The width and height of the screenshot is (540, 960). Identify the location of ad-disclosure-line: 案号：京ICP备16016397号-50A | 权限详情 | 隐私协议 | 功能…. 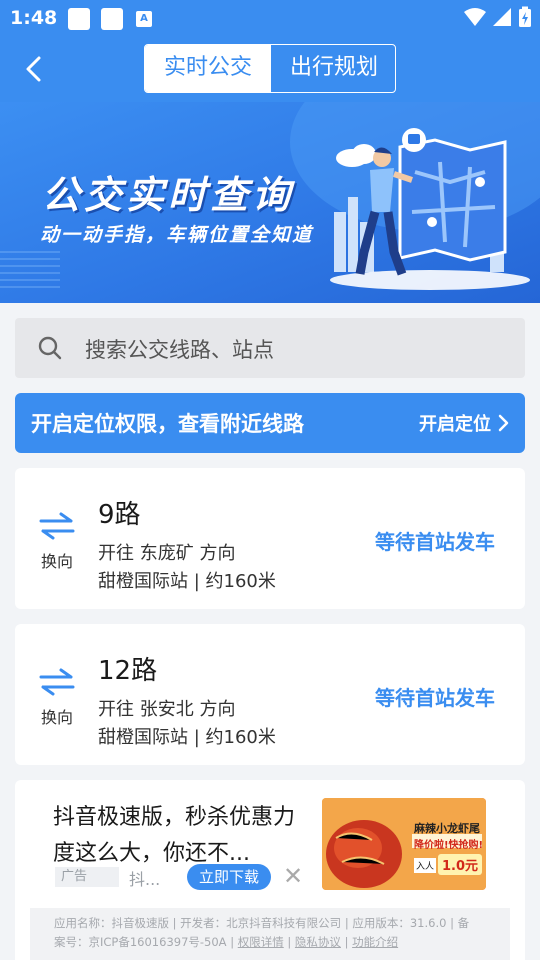
(226, 942).